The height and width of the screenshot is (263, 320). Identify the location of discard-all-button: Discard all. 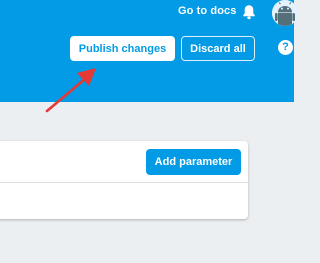
(218, 48).